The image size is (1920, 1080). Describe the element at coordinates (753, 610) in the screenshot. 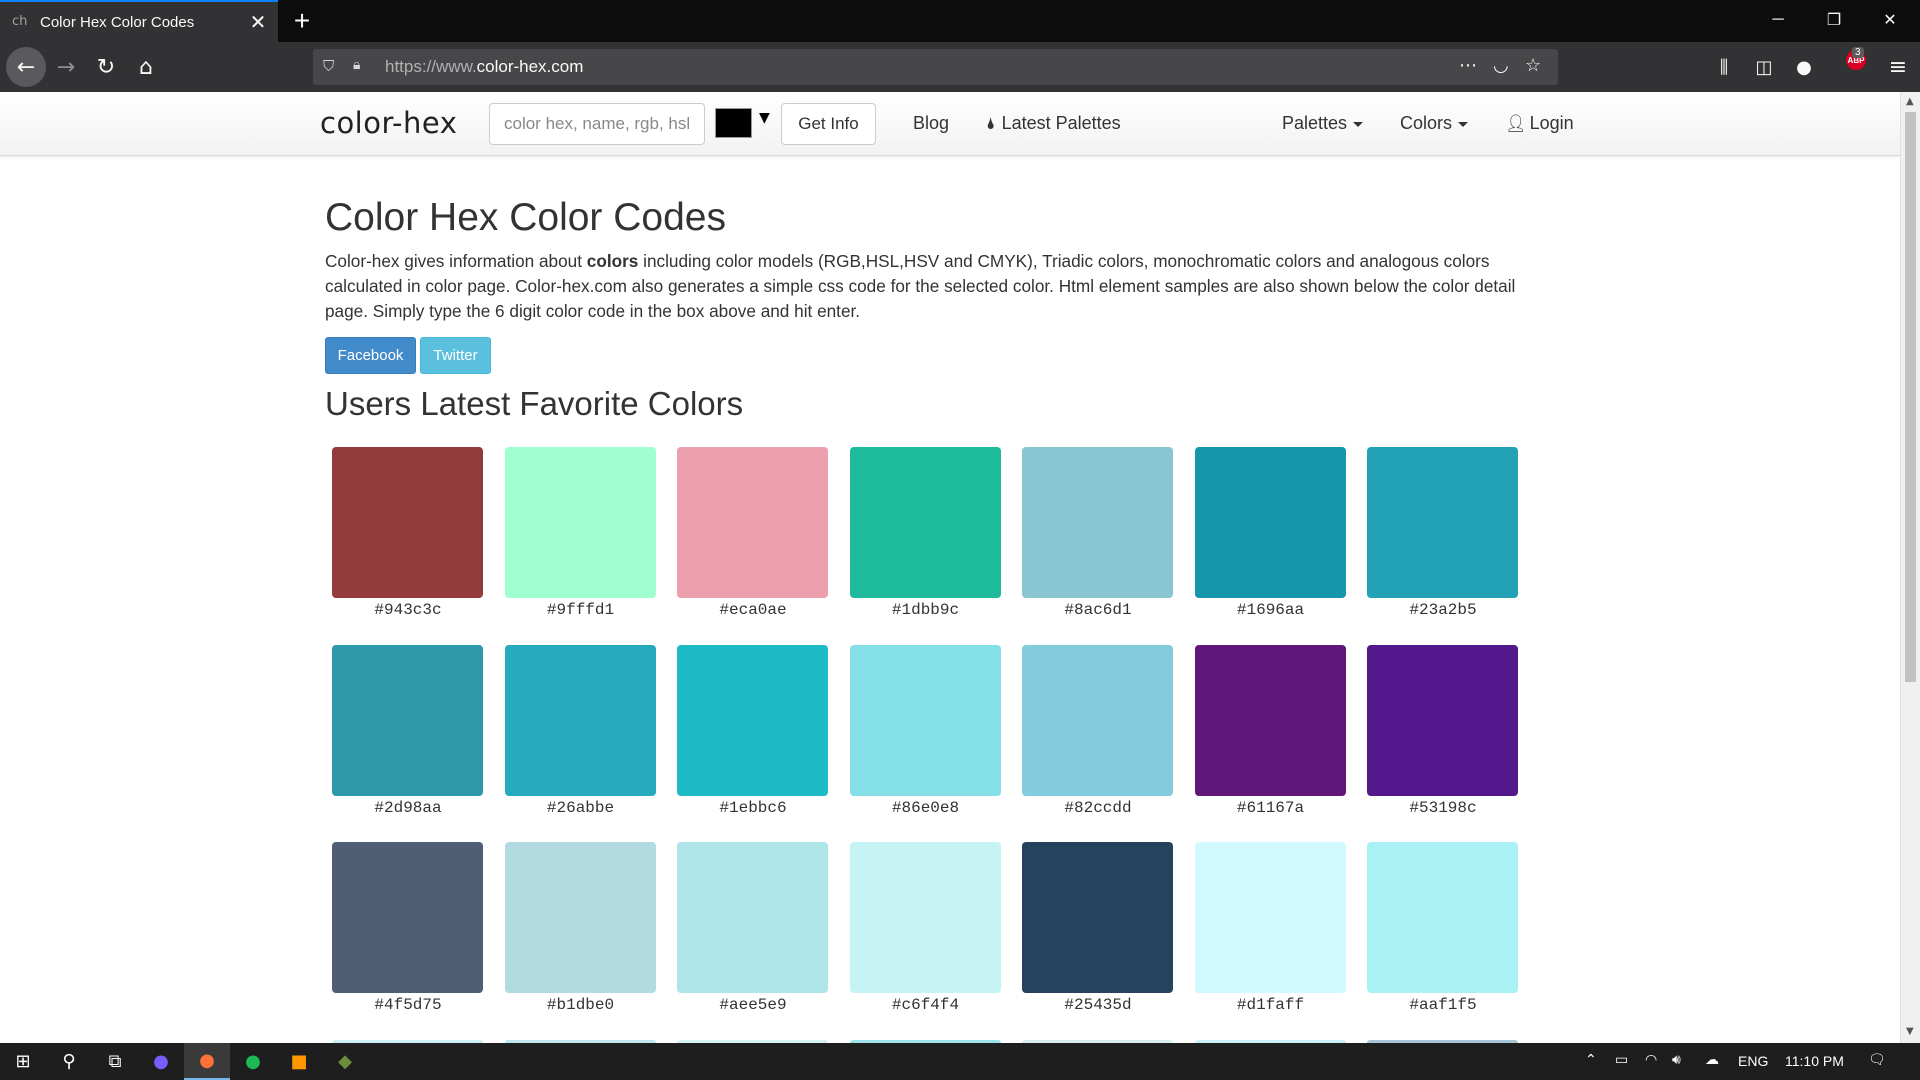

I see `color-hex-code: #eca0ae` at that location.